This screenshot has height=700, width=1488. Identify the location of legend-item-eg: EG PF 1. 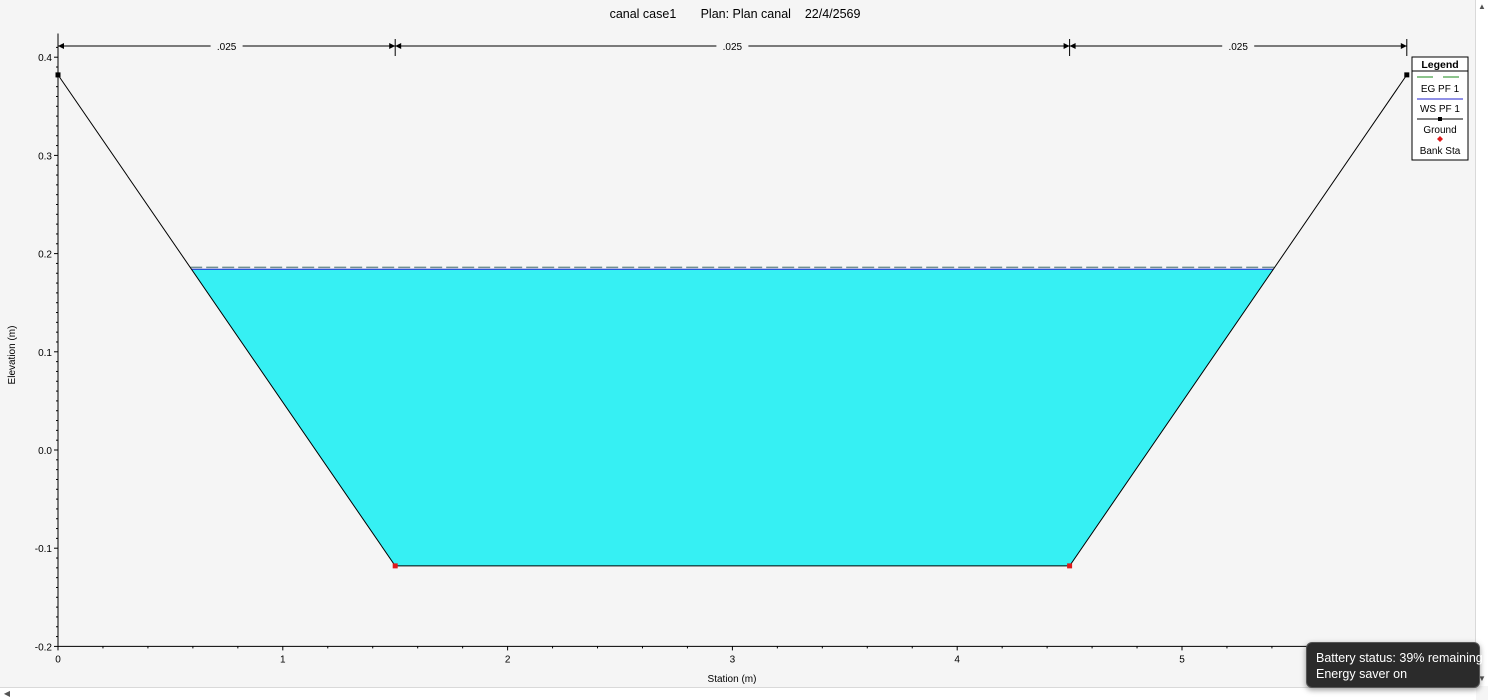
(1440, 89).